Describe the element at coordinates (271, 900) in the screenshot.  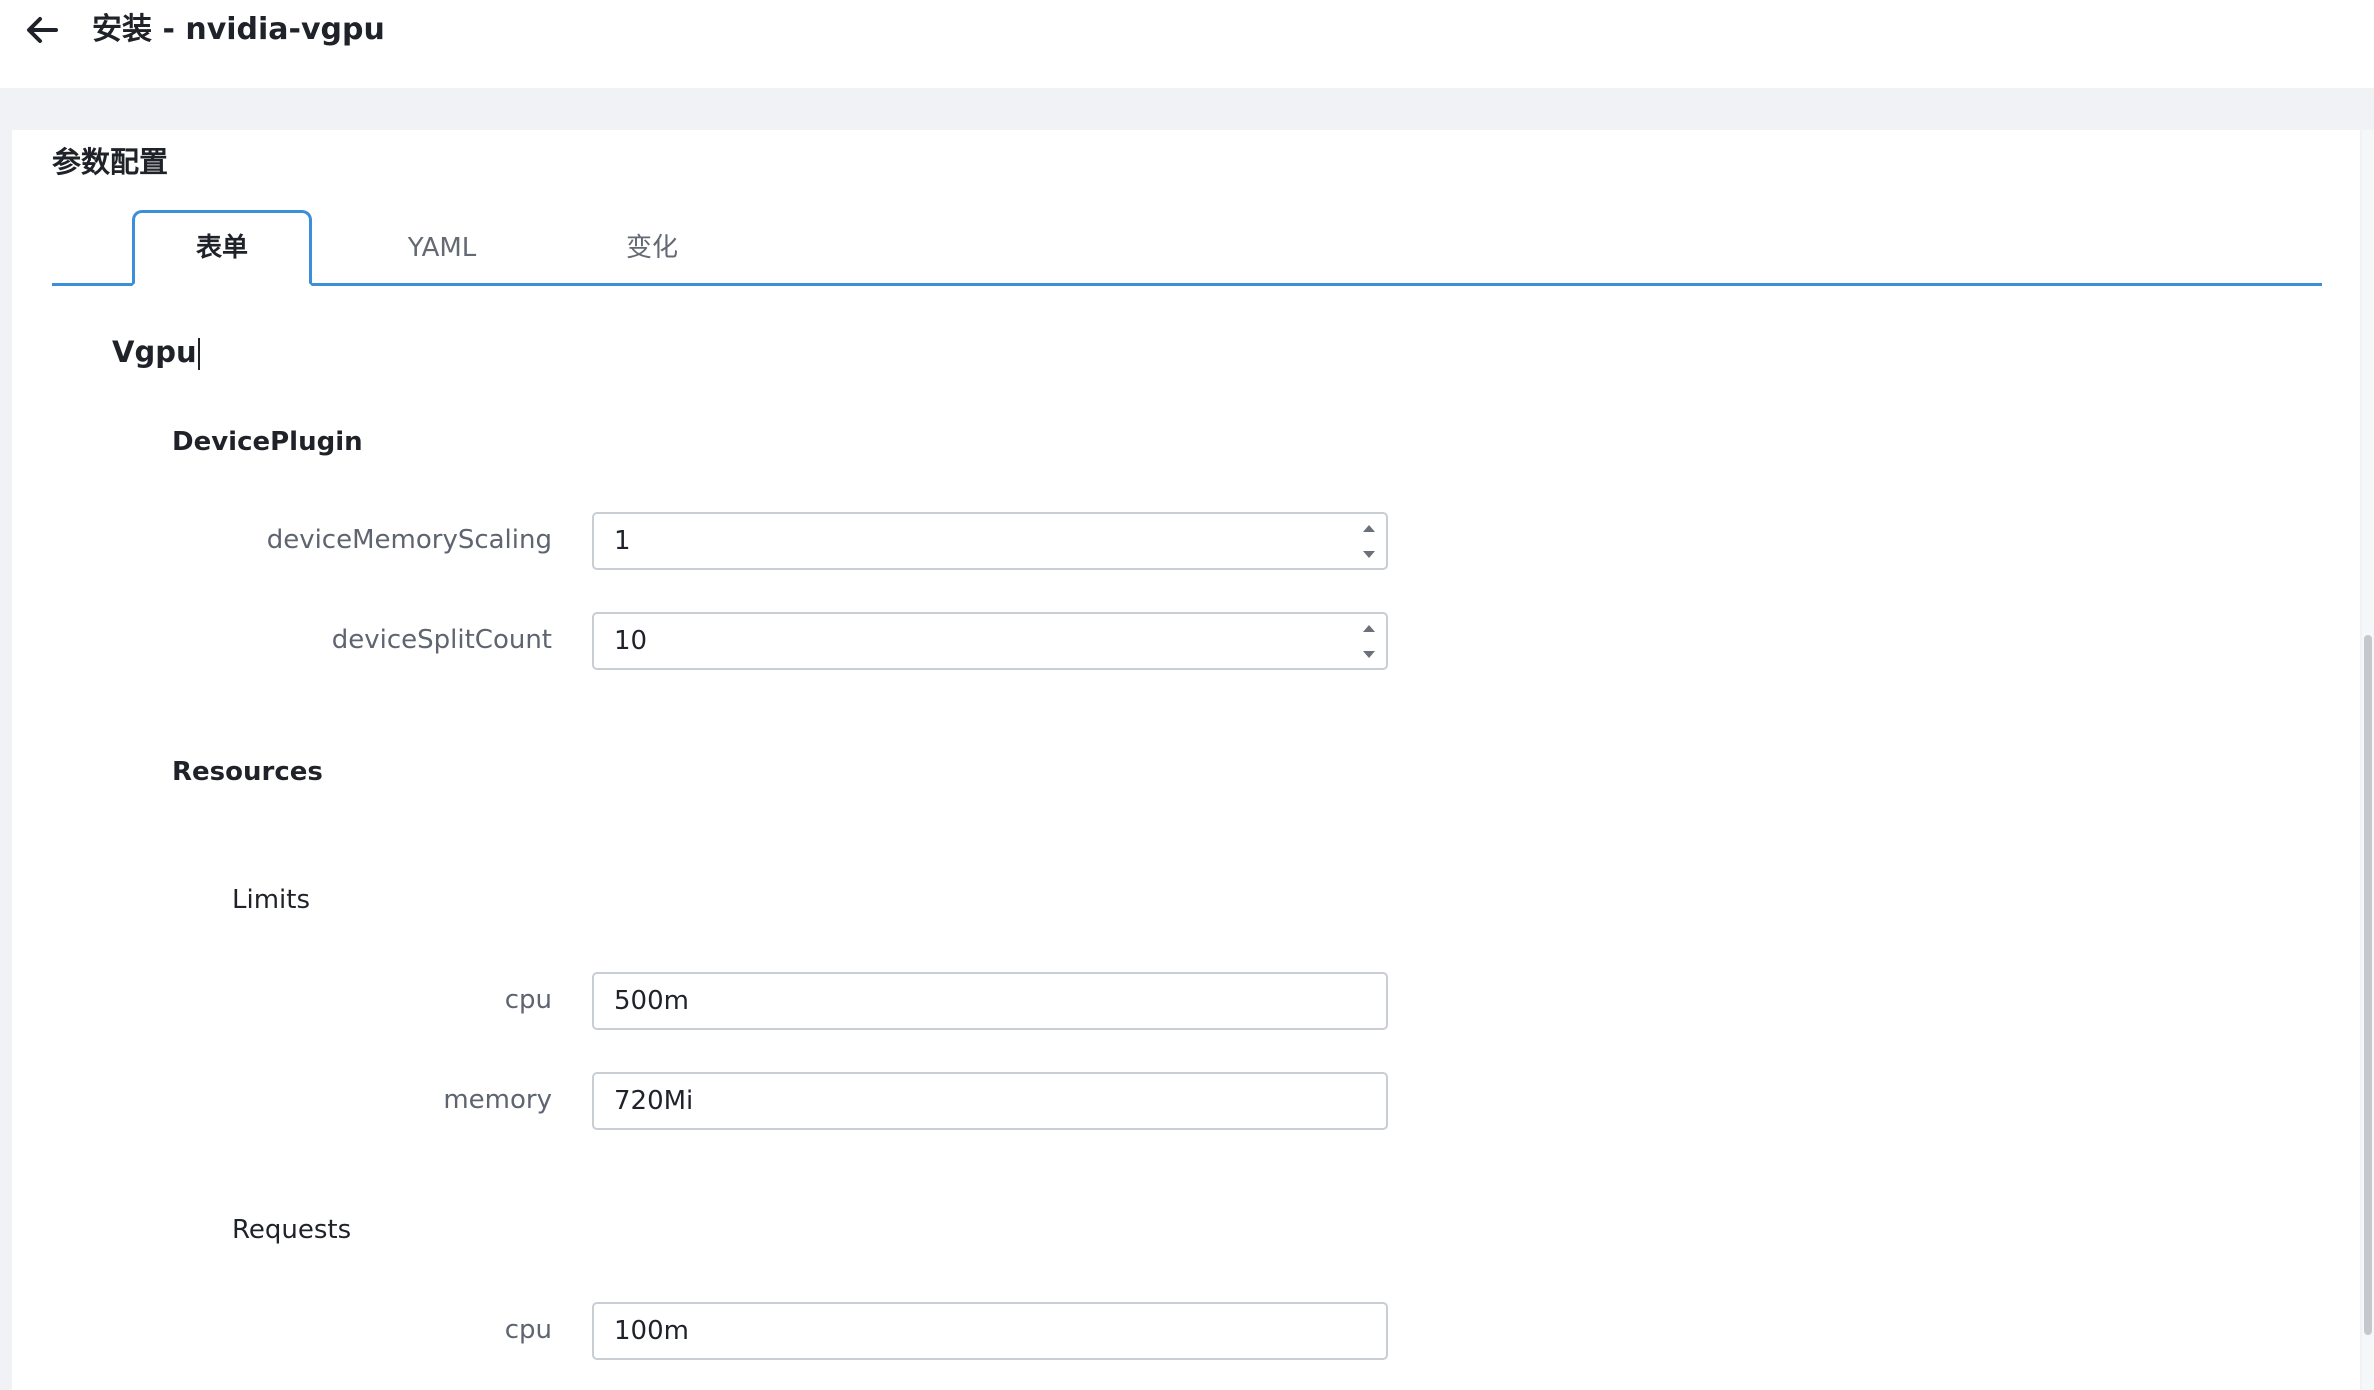
I see `limits-title: Limits` at that location.